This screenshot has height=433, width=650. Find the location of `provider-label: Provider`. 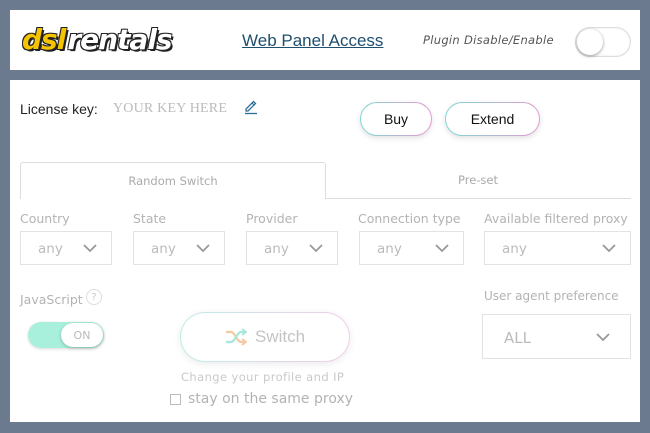

provider-label: Provider is located at coordinates (272, 218).